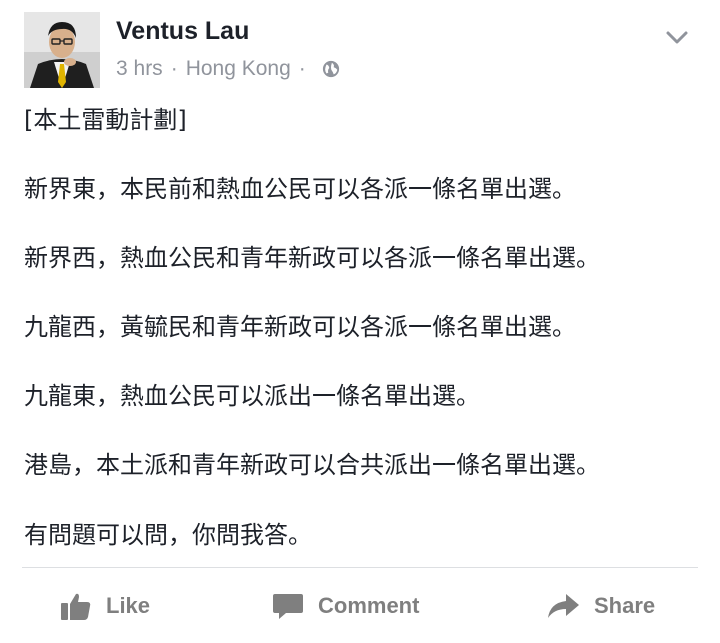 The width and height of the screenshot is (720, 643). What do you see at coordinates (252, 396) in the screenshot?
I see `post-line: 九龍東，熱血公民可以派出一條名單出選。` at bounding box center [252, 396].